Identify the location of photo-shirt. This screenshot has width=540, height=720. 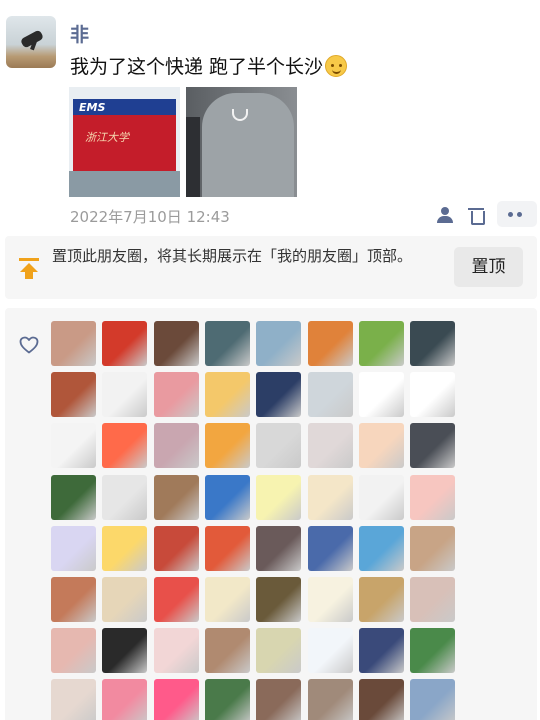
(248, 145).